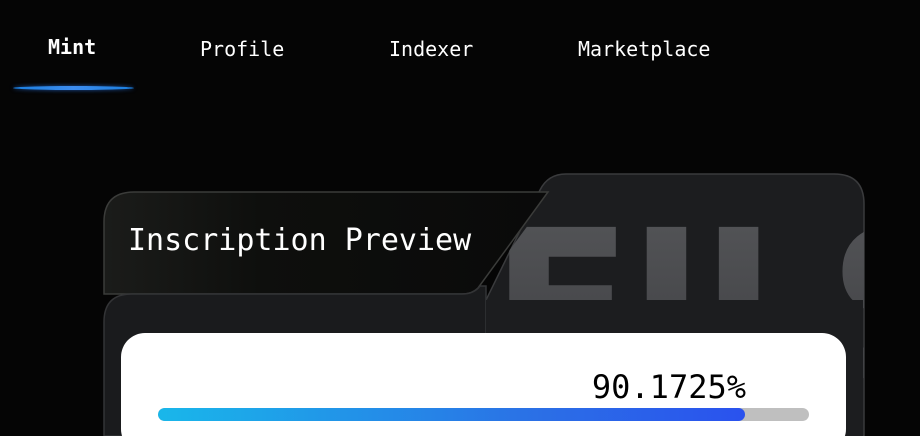  What do you see at coordinates (452, 414) in the screenshot?
I see `progress-bar-fill` at bounding box center [452, 414].